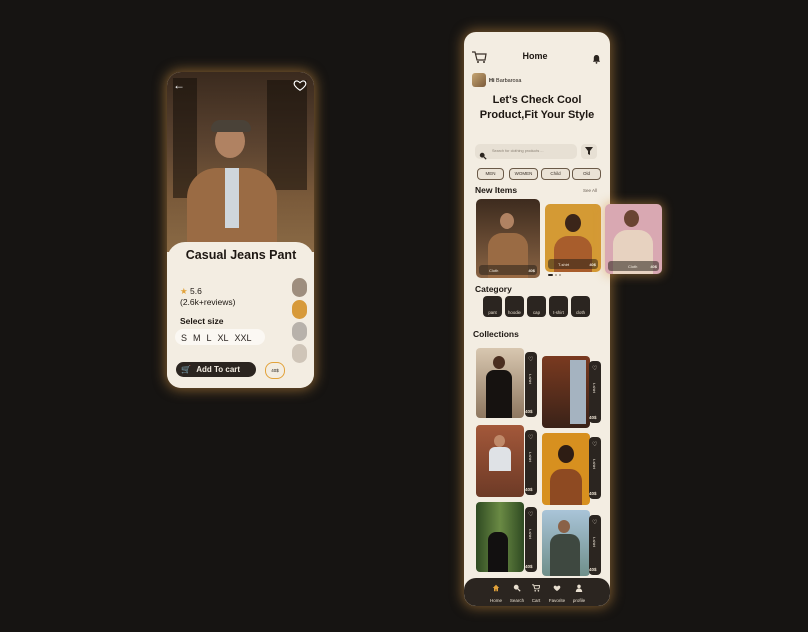  What do you see at coordinates (558, 312) in the screenshot?
I see `category-label: t-shirt` at bounding box center [558, 312].